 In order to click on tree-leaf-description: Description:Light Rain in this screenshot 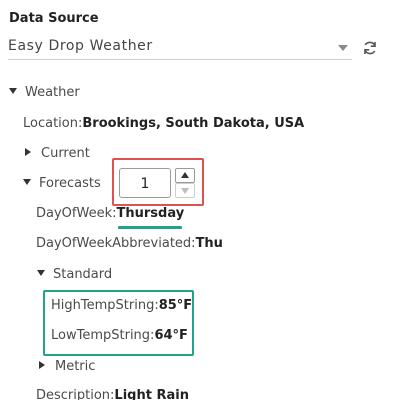, I will do `click(112, 394)`.